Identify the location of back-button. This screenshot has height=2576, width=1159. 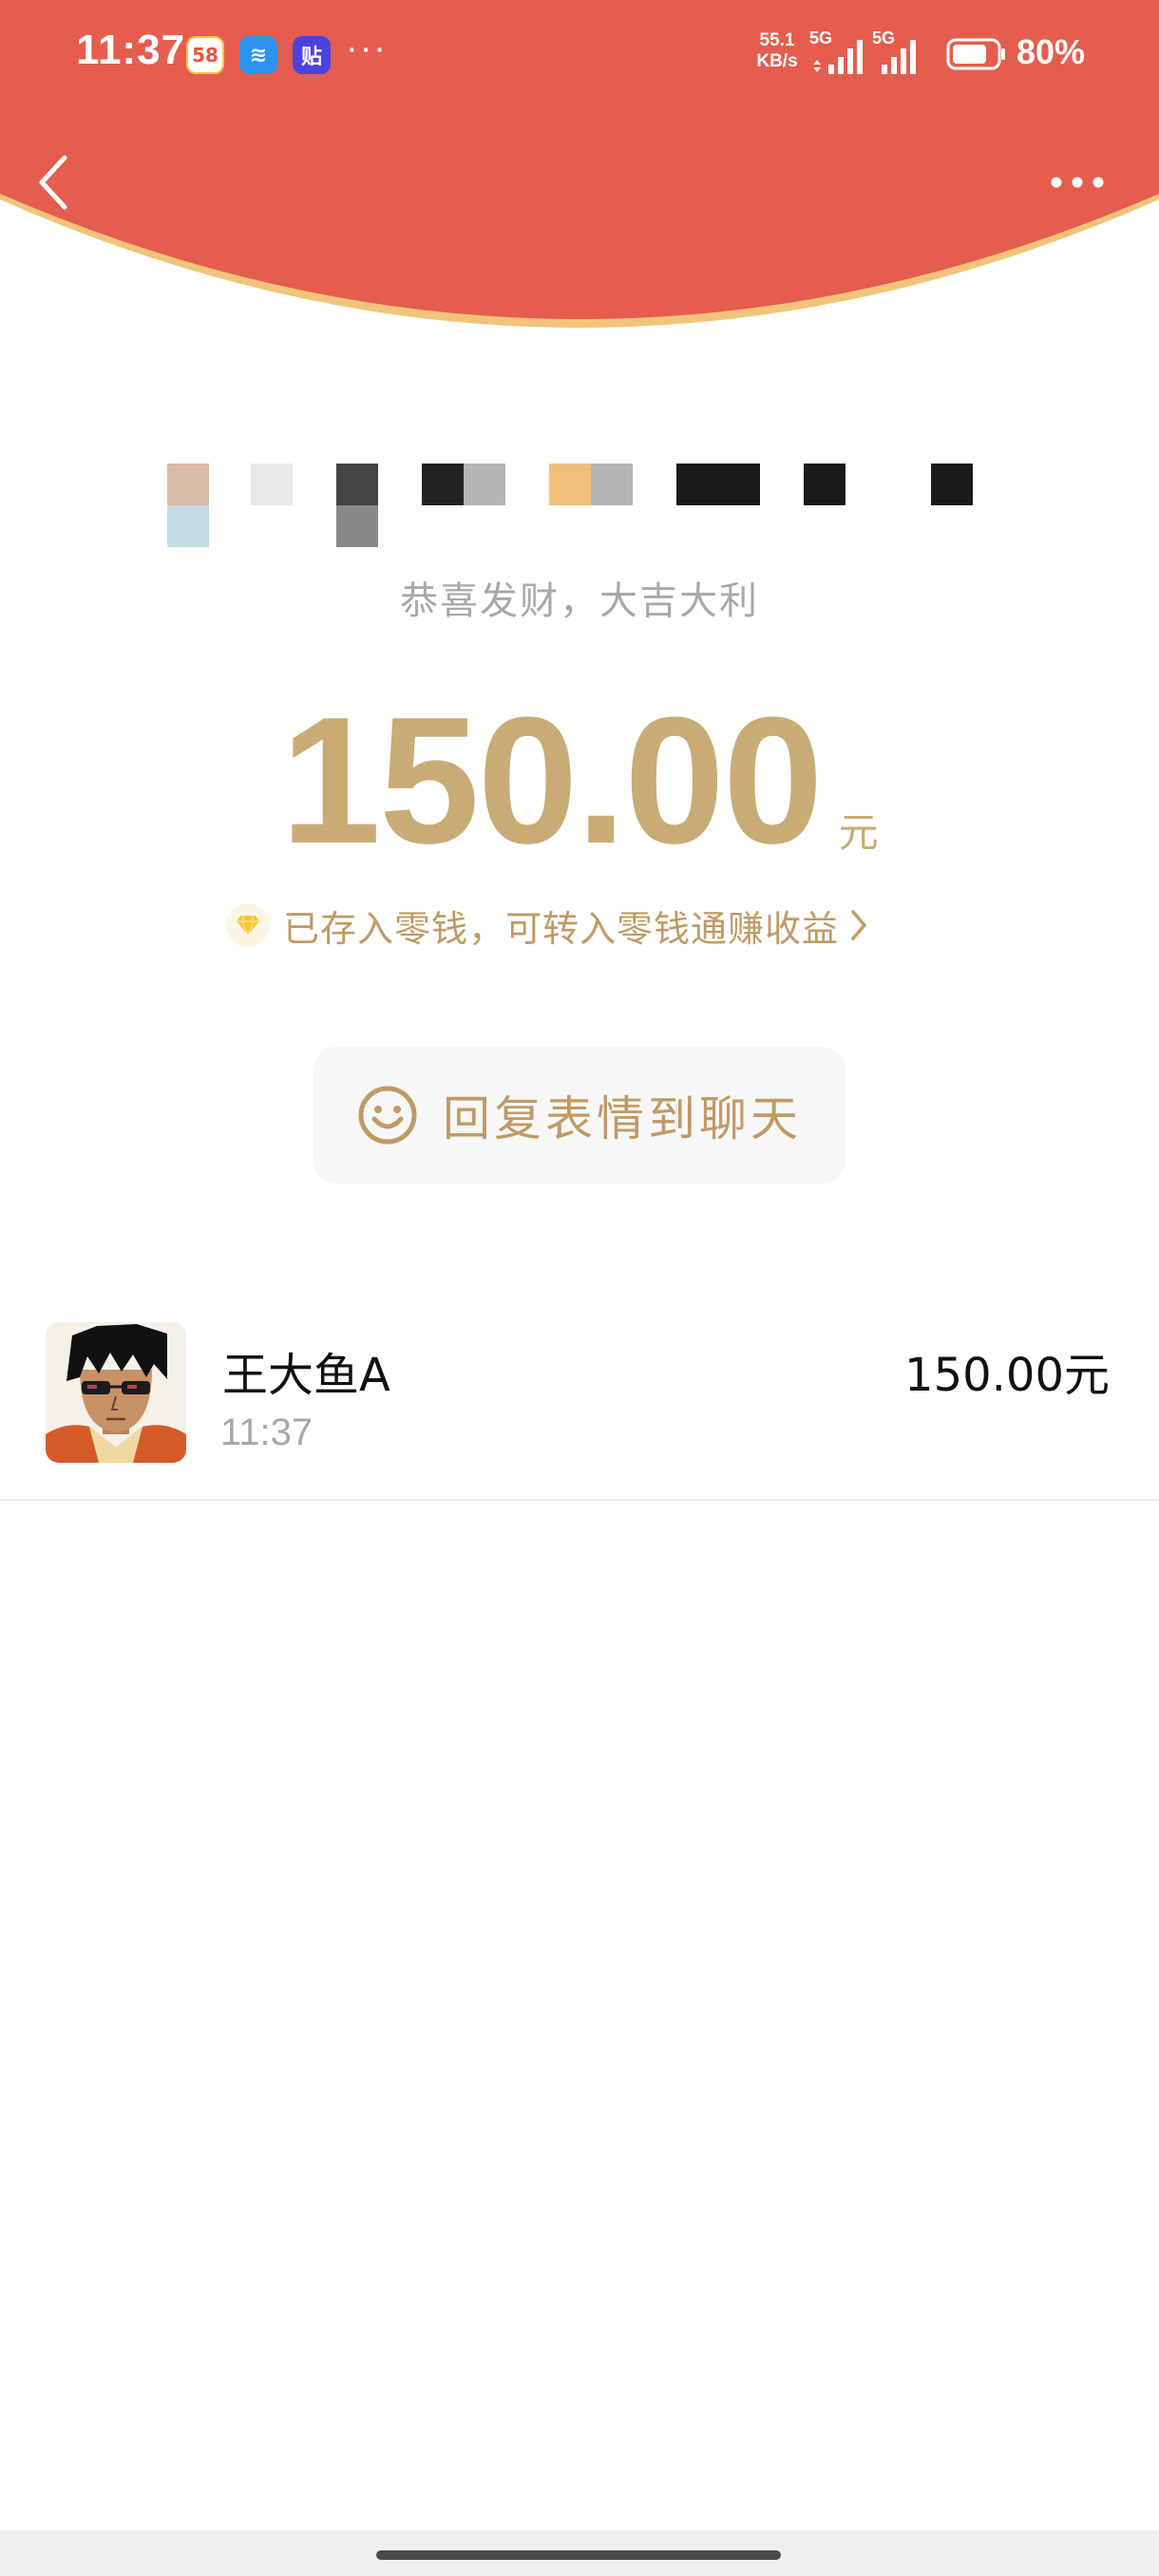
(53, 182).